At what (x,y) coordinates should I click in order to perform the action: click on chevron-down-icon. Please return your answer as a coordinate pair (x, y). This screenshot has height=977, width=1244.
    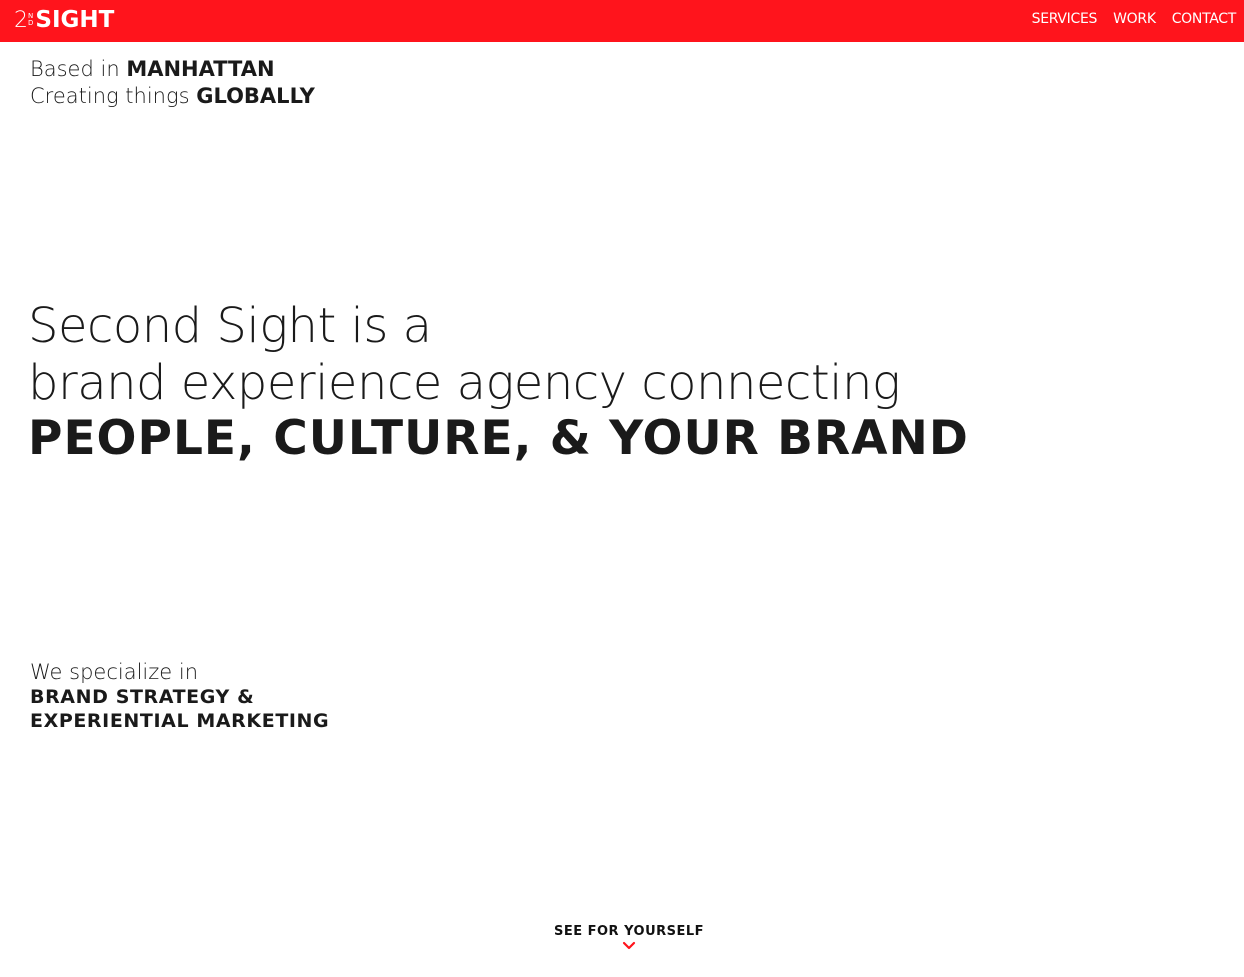
    Looking at the image, I should click on (629, 946).